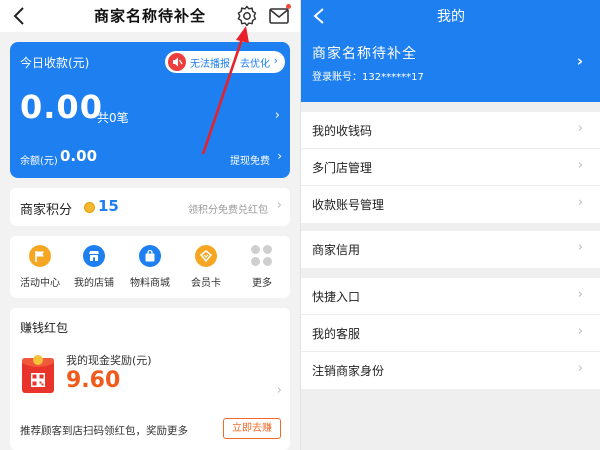 The image size is (600, 450). What do you see at coordinates (93, 380) in the screenshot?
I see `cash-reward-amount: 9.60` at bounding box center [93, 380].